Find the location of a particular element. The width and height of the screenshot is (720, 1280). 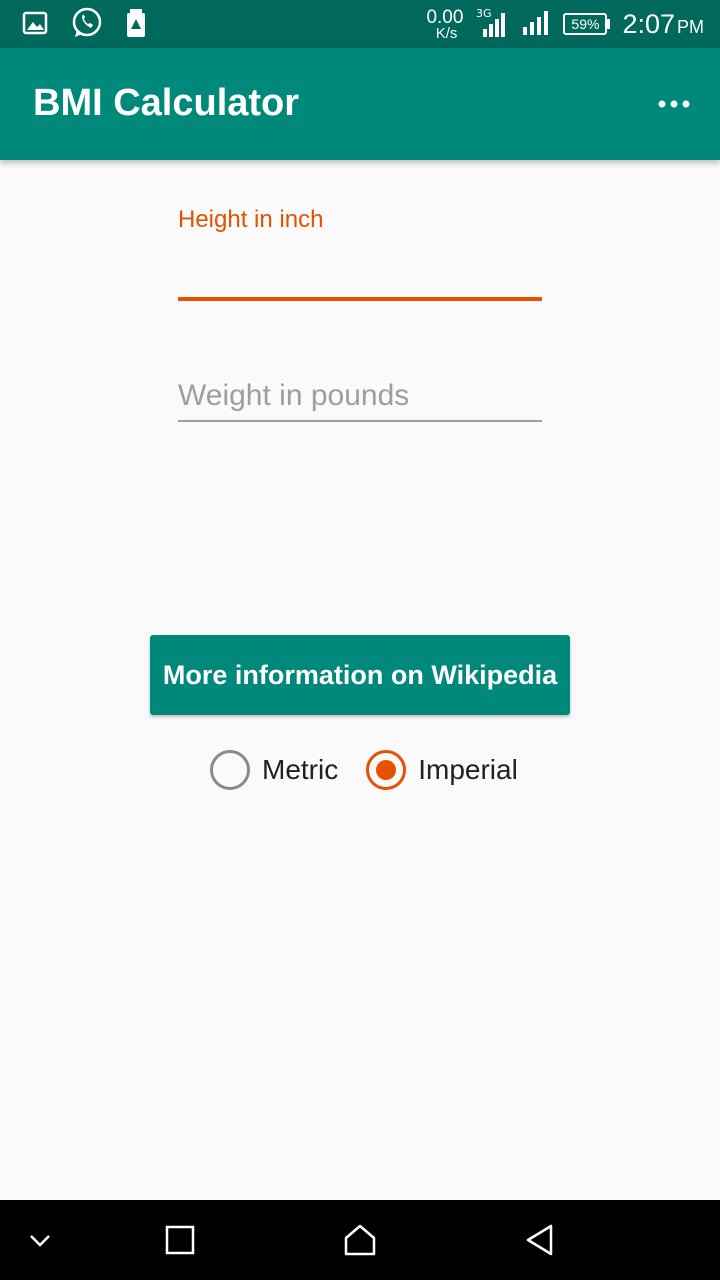

home-icon is located at coordinates (360, 1240).